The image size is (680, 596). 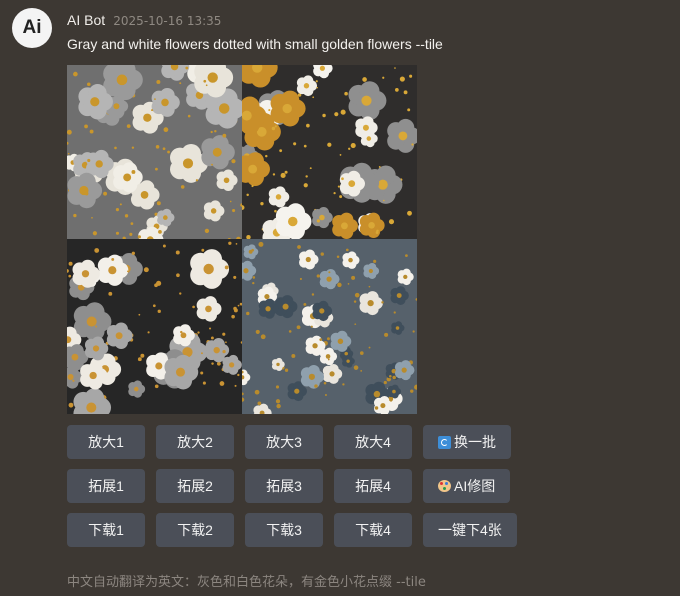 I want to click on avatar: Ai, so click(x=32, y=28).